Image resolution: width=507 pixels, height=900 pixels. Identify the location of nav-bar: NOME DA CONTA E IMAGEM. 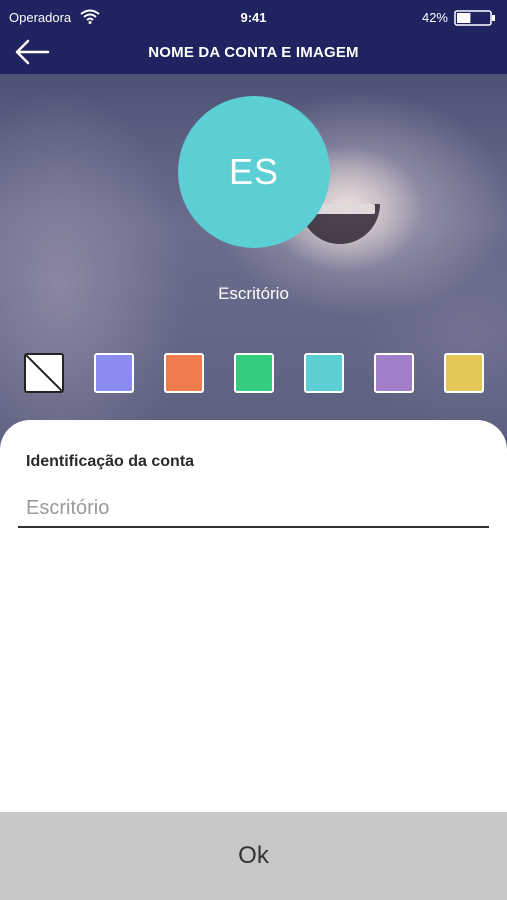
(253, 55).